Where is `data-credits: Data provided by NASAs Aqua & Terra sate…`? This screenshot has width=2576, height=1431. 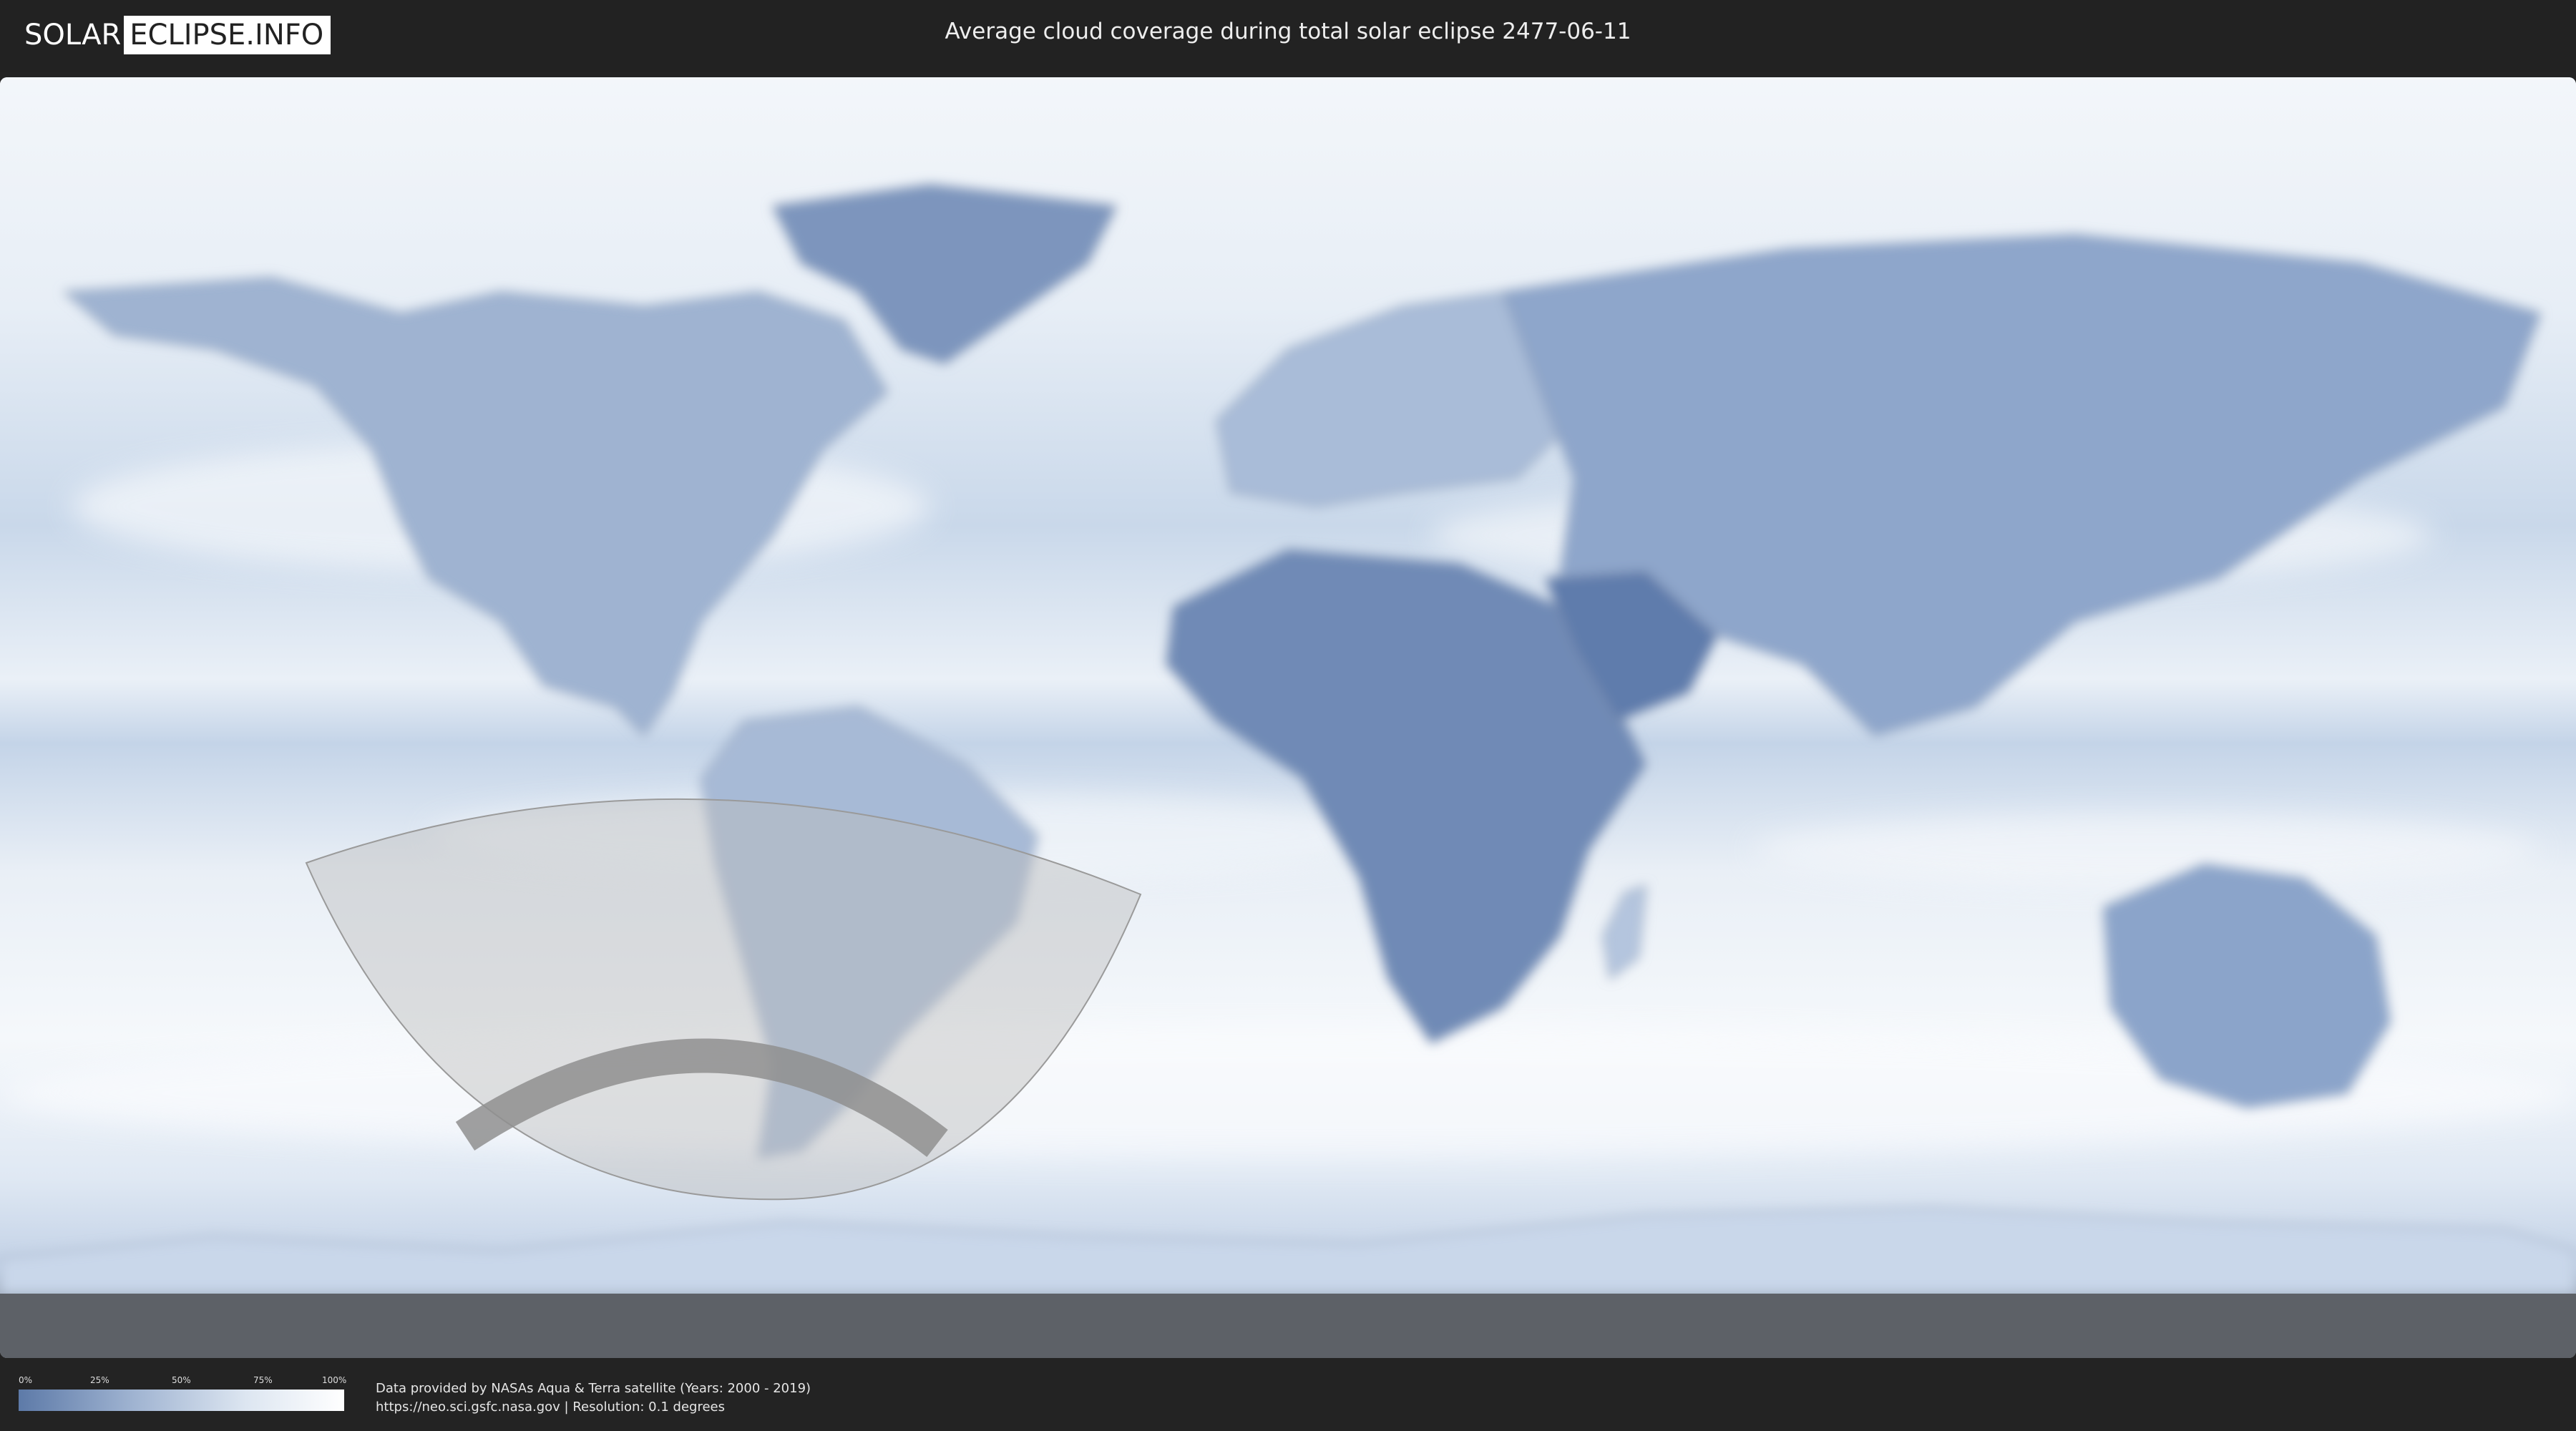
data-credits: Data provided by NASAs Aqua & Terra sate… is located at coordinates (593, 1398).